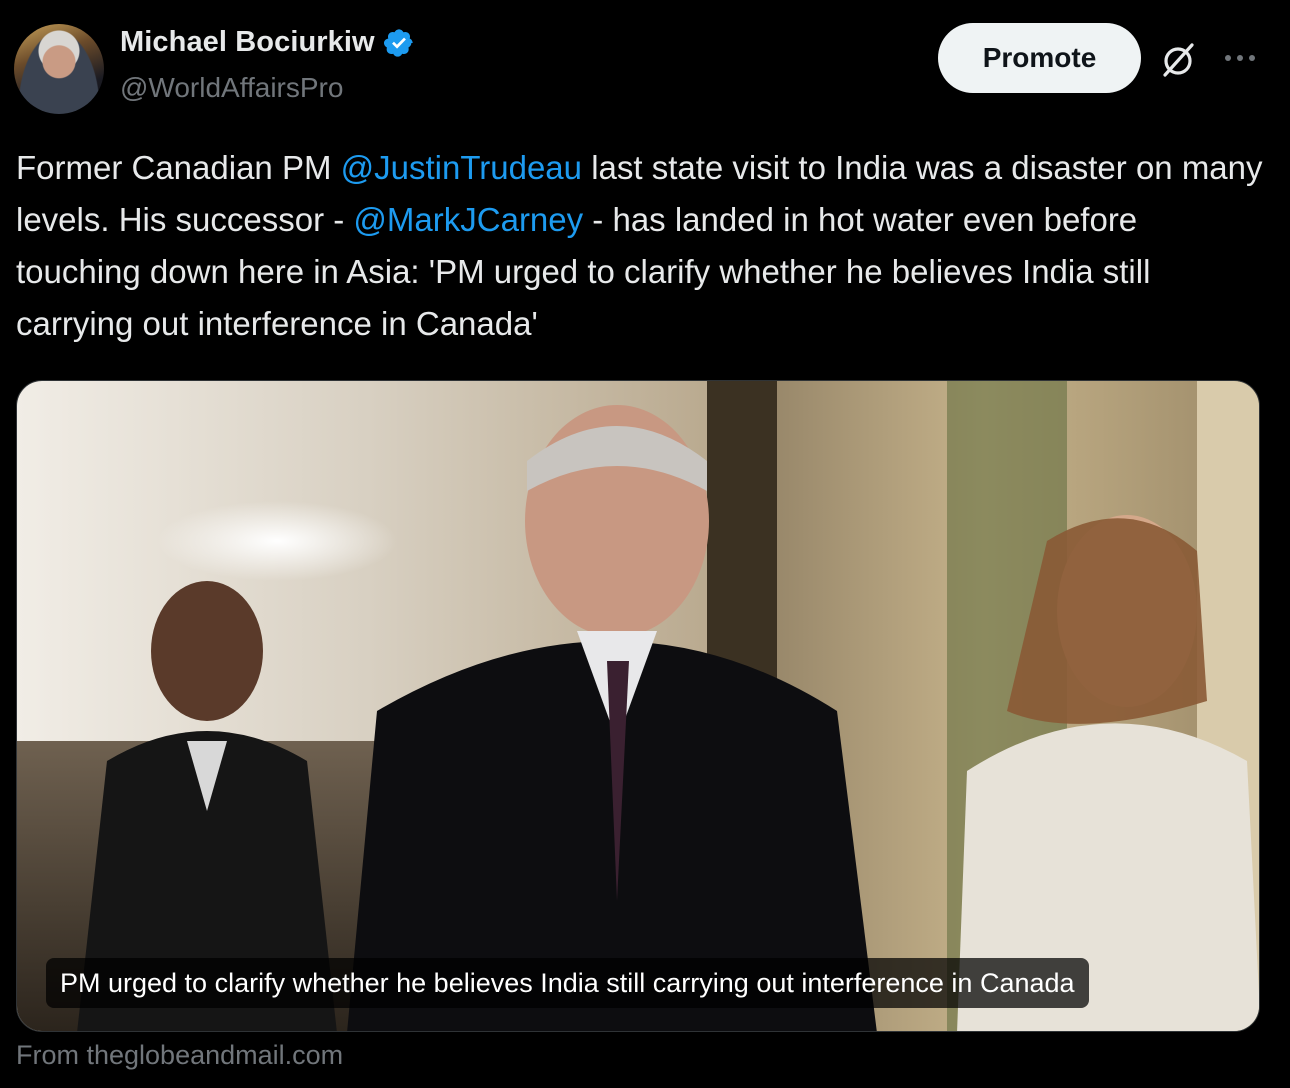 This screenshot has width=1290, height=1088. What do you see at coordinates (1178, 60) in the screenshot?
I see `slashed-circle-icon` at bounding box center [1178, 60].